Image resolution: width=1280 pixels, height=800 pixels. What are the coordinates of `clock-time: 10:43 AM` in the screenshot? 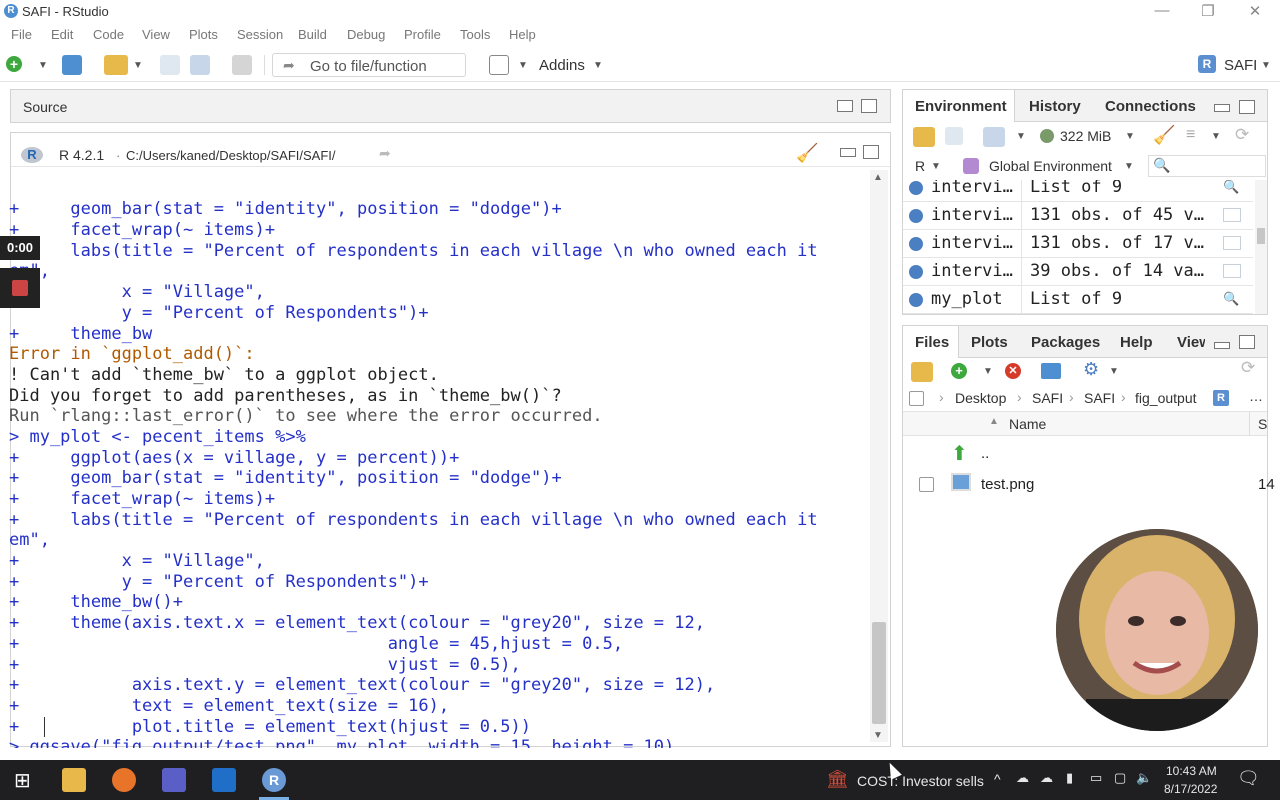 It's located at (1191, 771).